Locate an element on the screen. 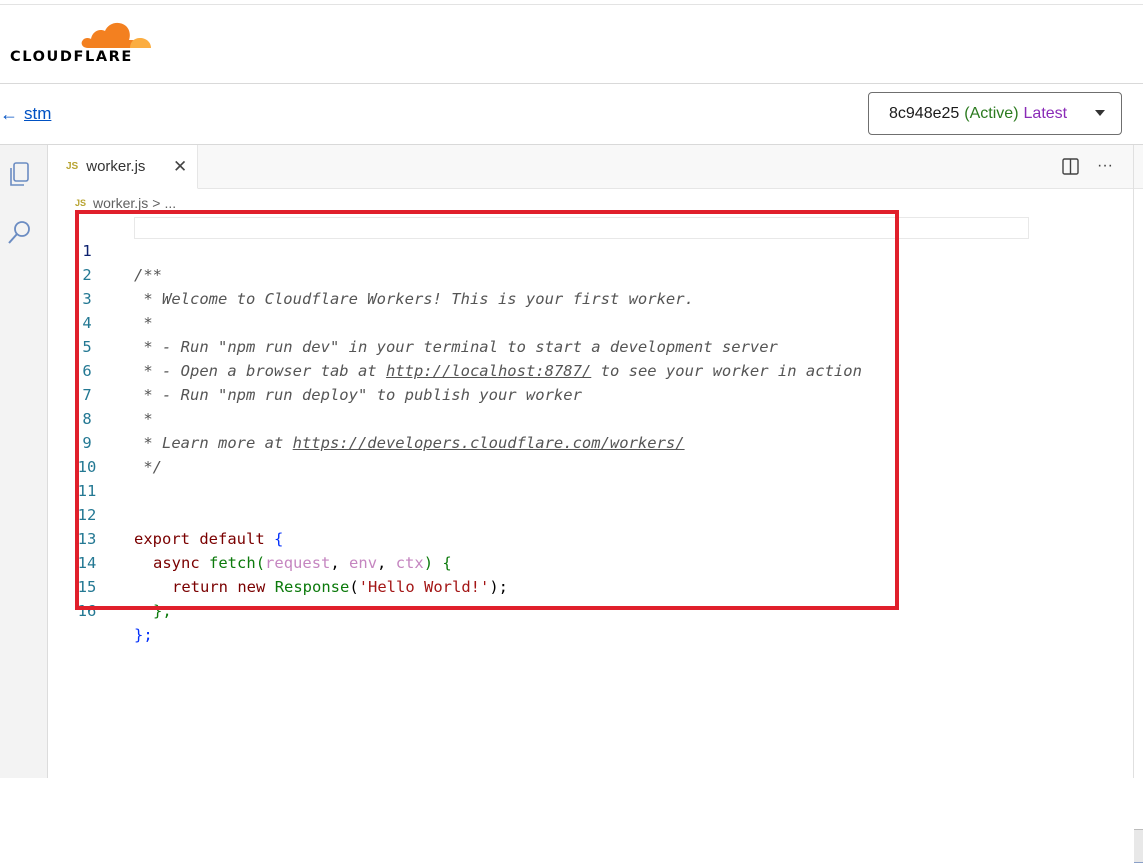 The height and width of the screenshot is (863, 1143). version-tag: Latest is located at coordinates (1045, 113).